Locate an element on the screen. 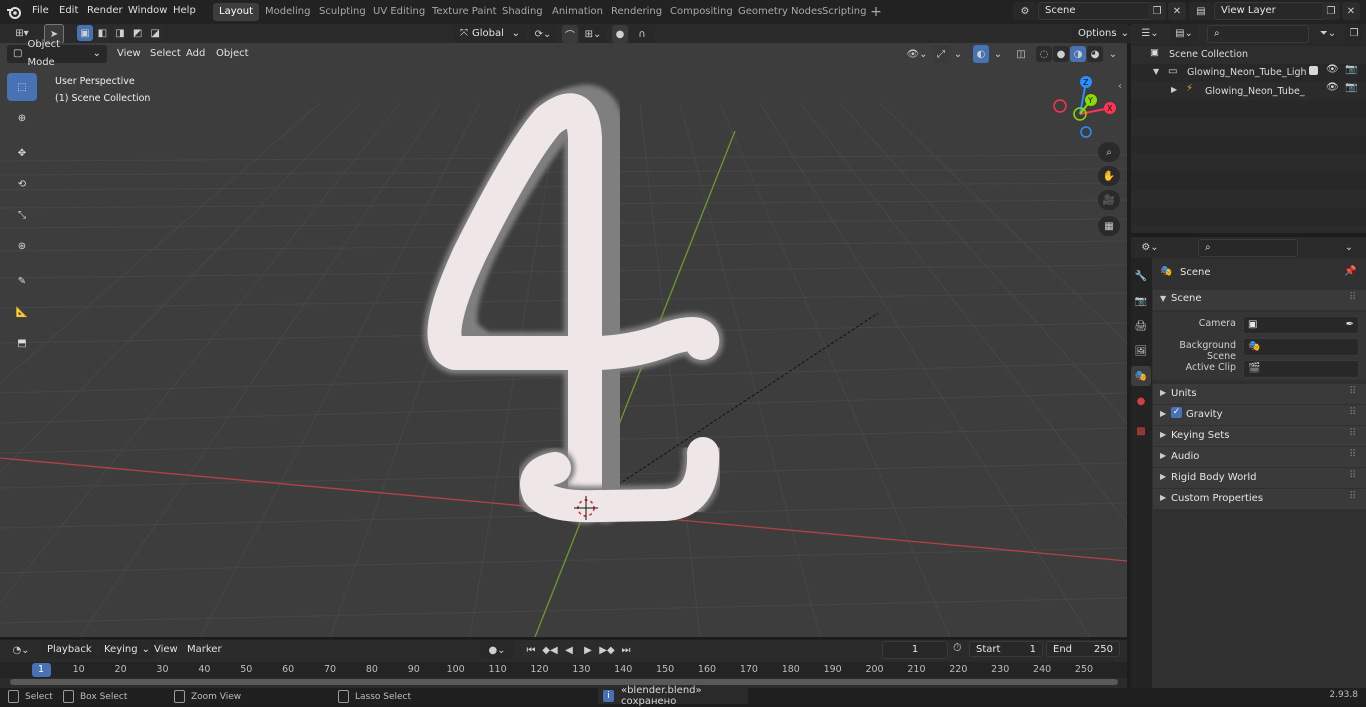 This screenshot has width=1366, height=707. outliner-item-object: Glowing_Neon_Tube_Ligl is located at coordinates (1255, 91).